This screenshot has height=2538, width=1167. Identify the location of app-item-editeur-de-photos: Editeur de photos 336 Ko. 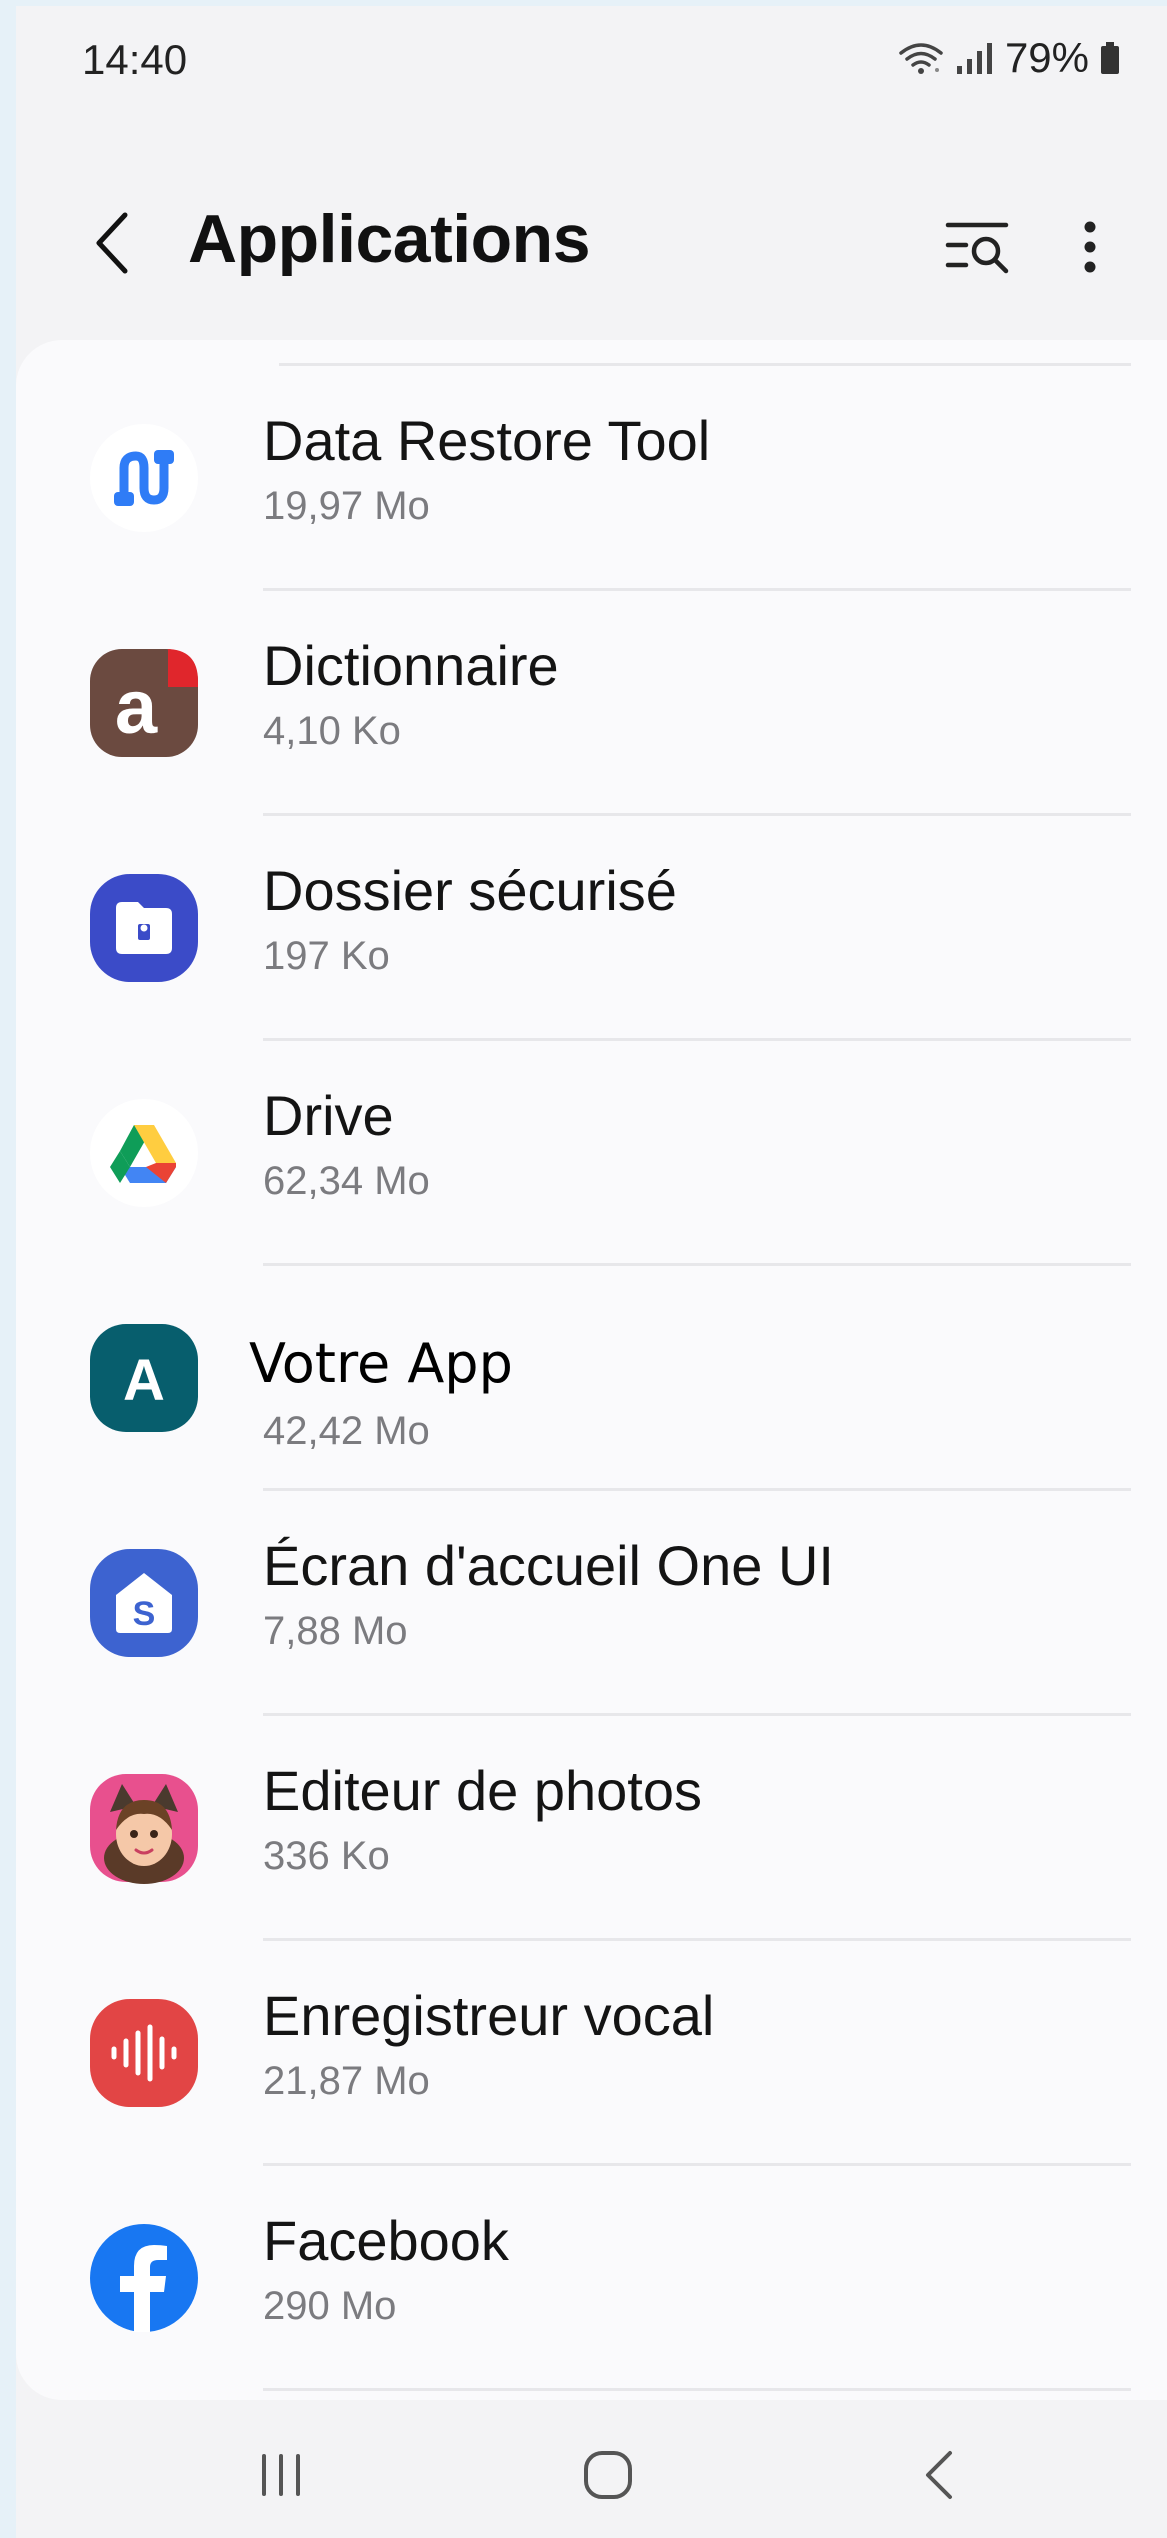
(591, 1828).